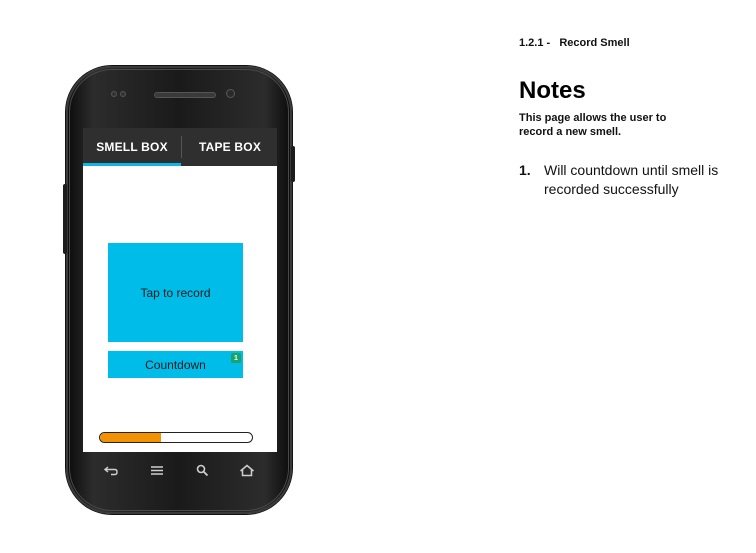  I want to click on record-button: Tap to record, so click(175, 292).